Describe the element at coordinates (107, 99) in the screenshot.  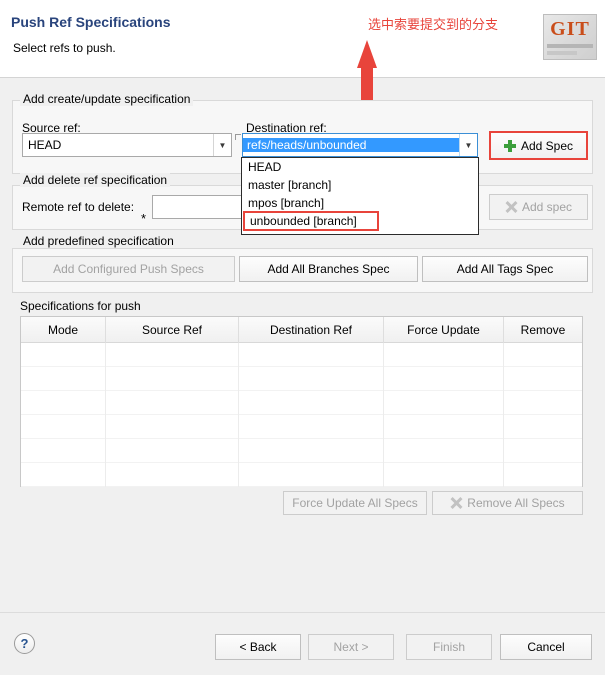
I see `create-update-group-title: Add create/update specification` at that location.